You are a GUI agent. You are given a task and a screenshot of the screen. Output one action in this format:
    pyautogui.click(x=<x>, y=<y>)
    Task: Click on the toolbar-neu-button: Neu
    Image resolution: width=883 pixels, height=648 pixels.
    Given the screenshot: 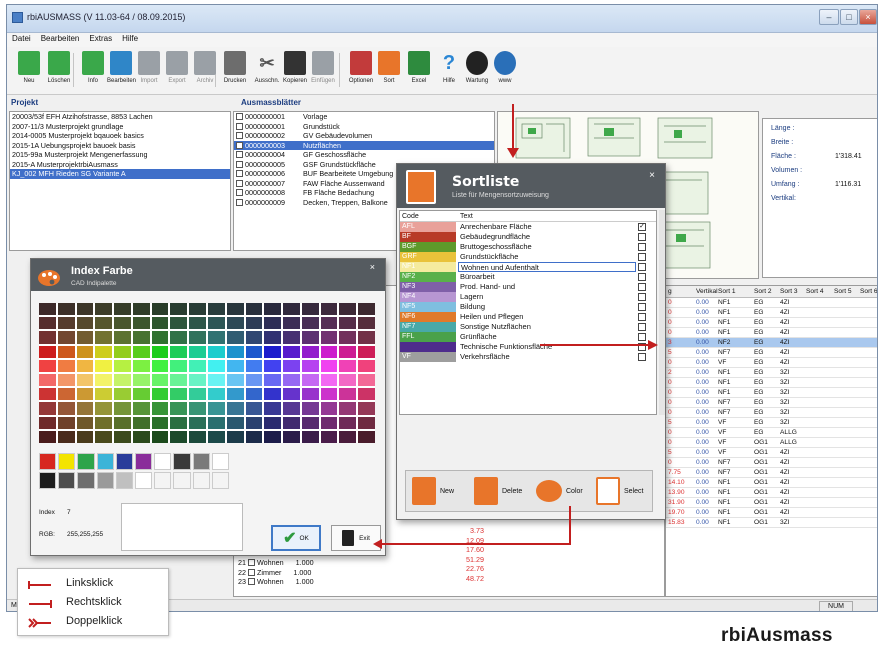 What is the action you would take?
    pyautogui.click(x=29, y=67)
    